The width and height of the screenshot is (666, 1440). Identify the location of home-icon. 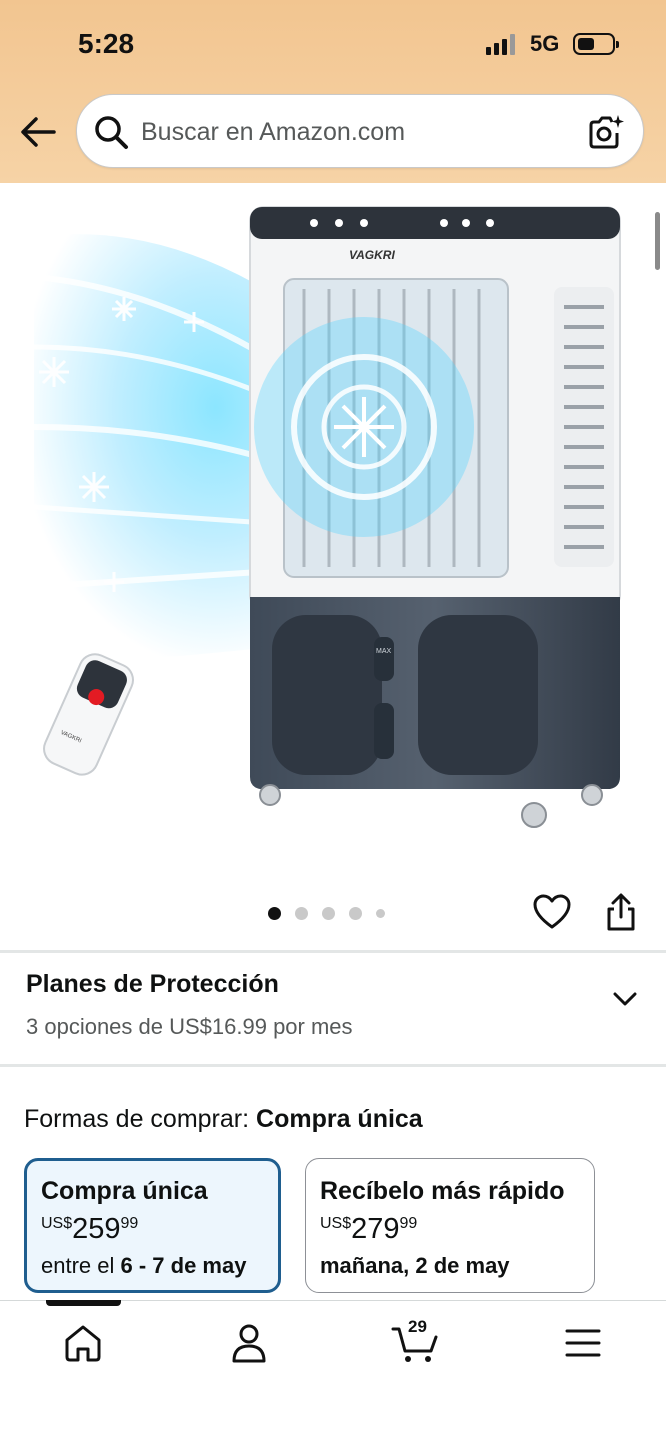
(83, 1343).